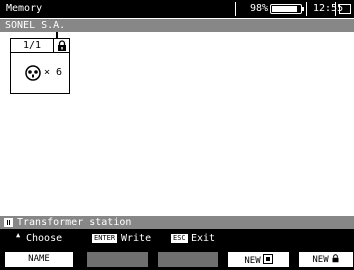 The width and height of the screenshot is (354, 270). I want to click on hint-write: Write, so click(136, 238).